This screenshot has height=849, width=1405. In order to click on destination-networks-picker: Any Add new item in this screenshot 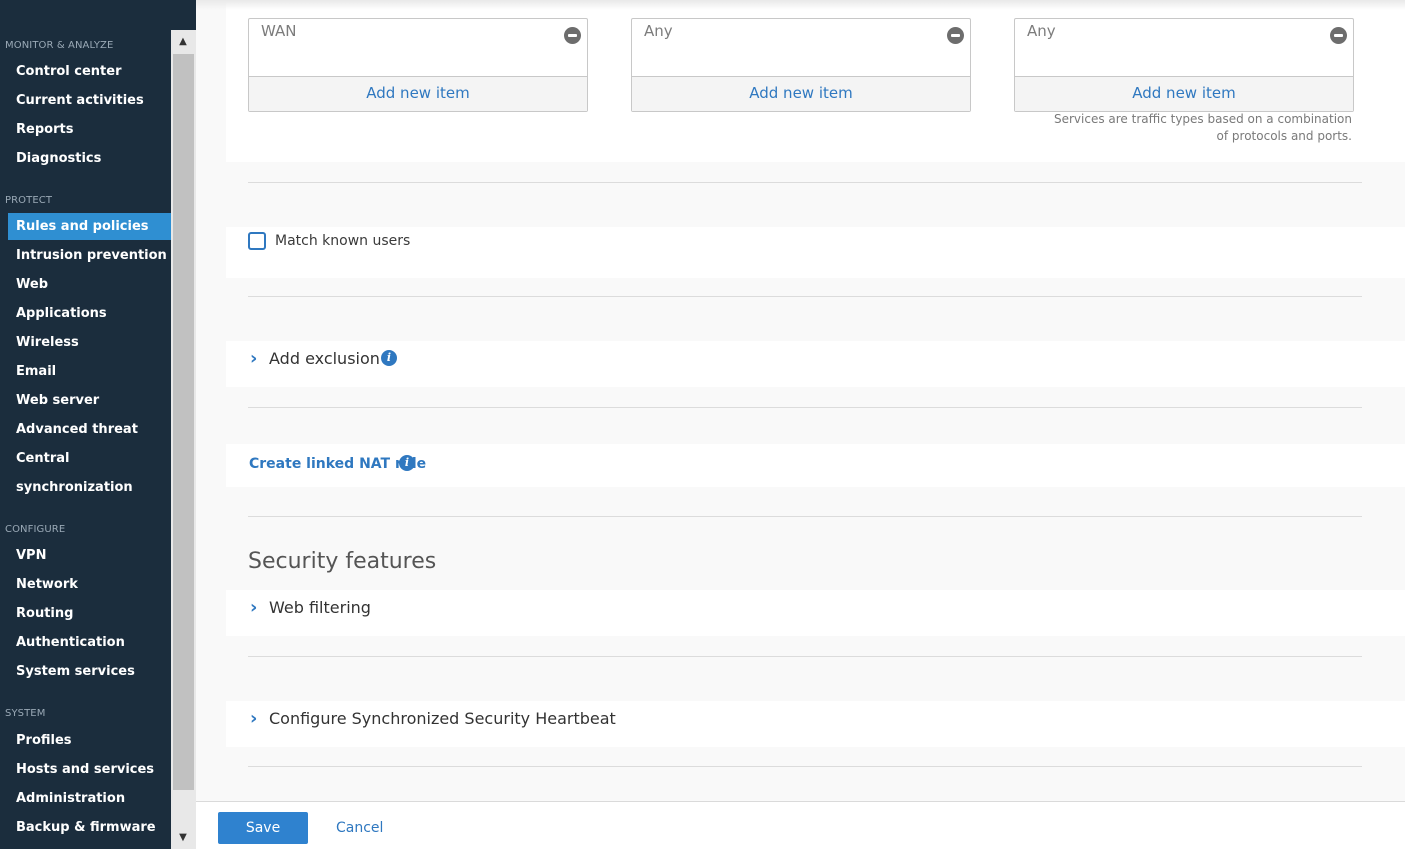, I will do `click(801, 65)`.